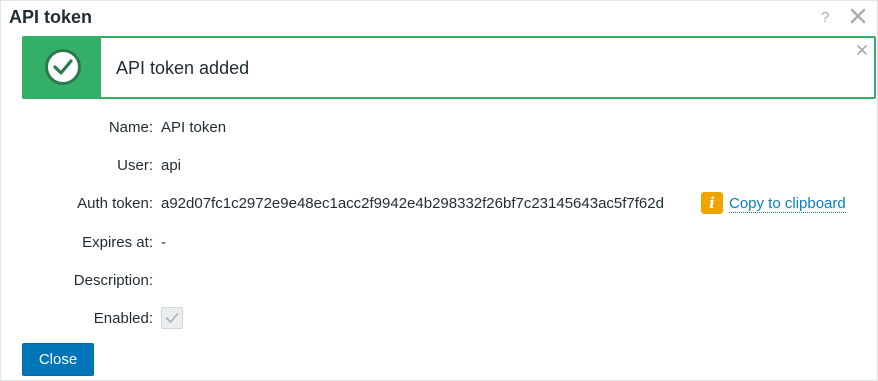 Image resolution: width=878 pixels, height=381 pixels. I want to click on info-icon: i, so click(712, 203).